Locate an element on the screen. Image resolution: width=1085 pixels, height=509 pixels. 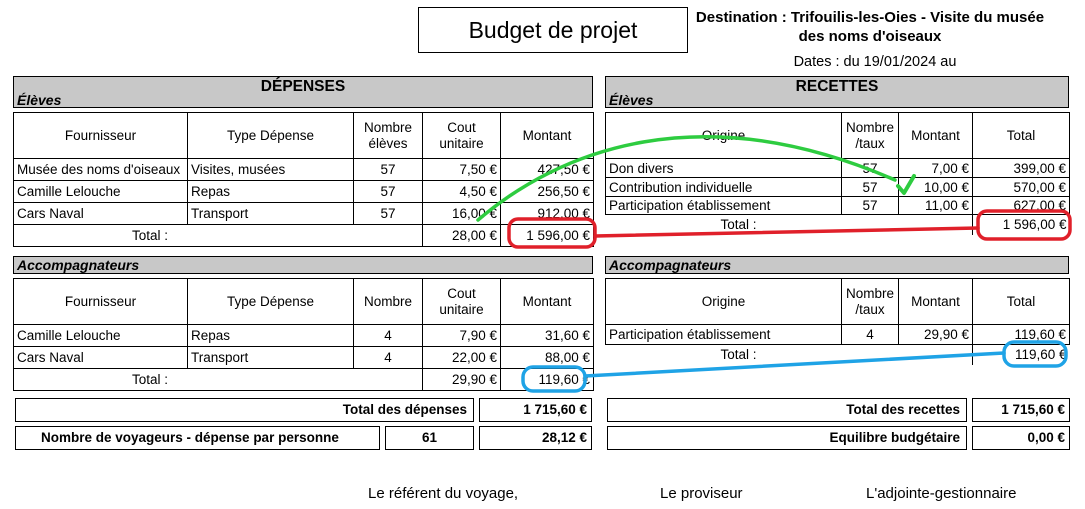
table-row: Cars Naval Transport 4 22,00 € 88,00 € is located at coordinates (303, 357).